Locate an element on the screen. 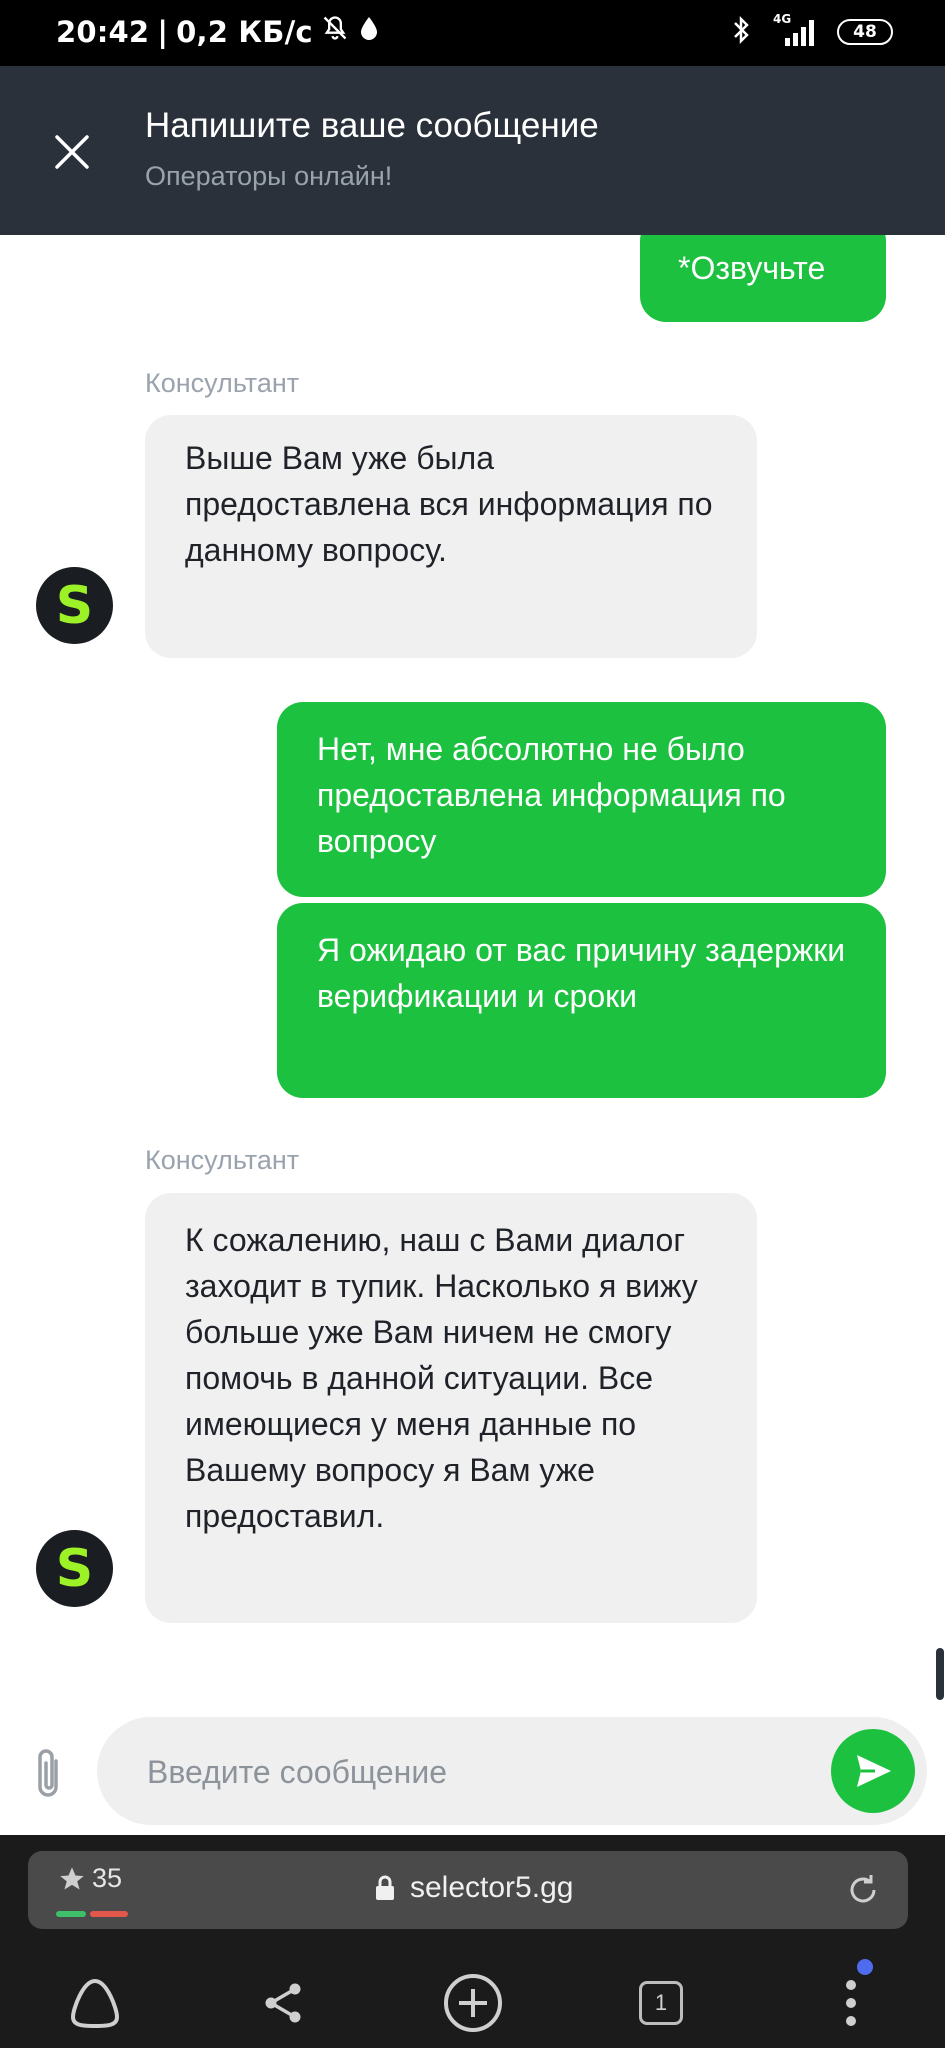 This screenshot has width=945, height=2048. status-left: 20:42 | 0,2 КБ/с is located at coordinates (218, 31).